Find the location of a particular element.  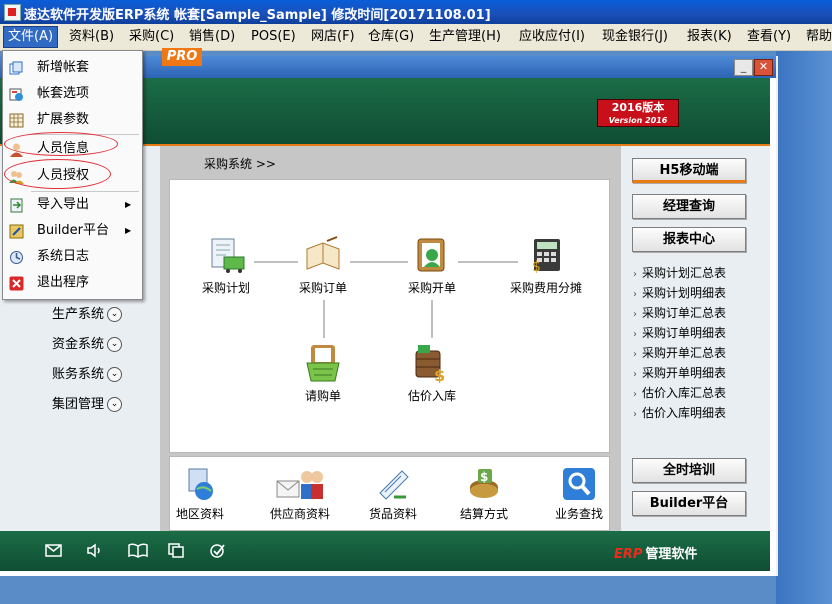

menu-reports: 报表(K) is located at coordinates (709, 37).